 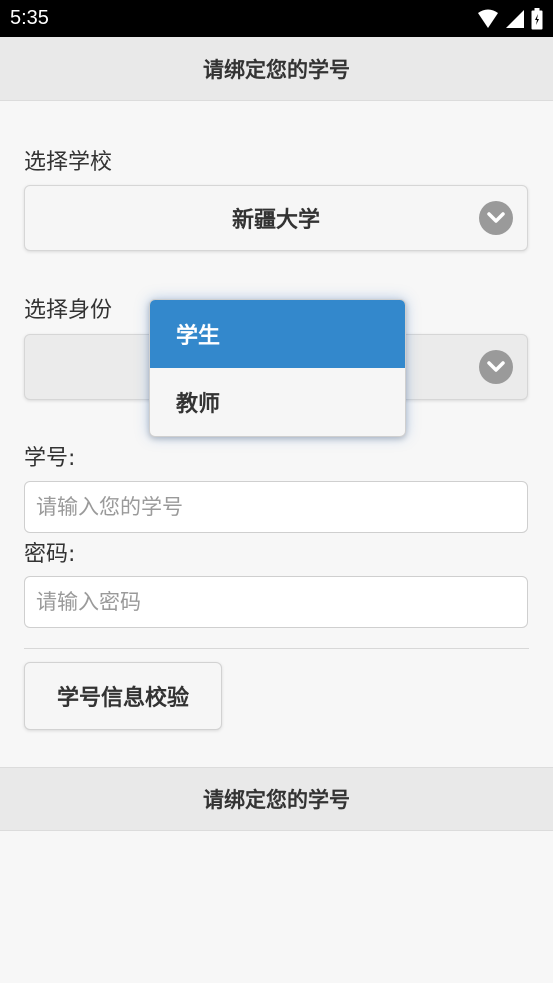 What do you see at coordinates (50, 554) in the screenshot?
I see `password-label: 密码:` at bounding box center [50, 554].